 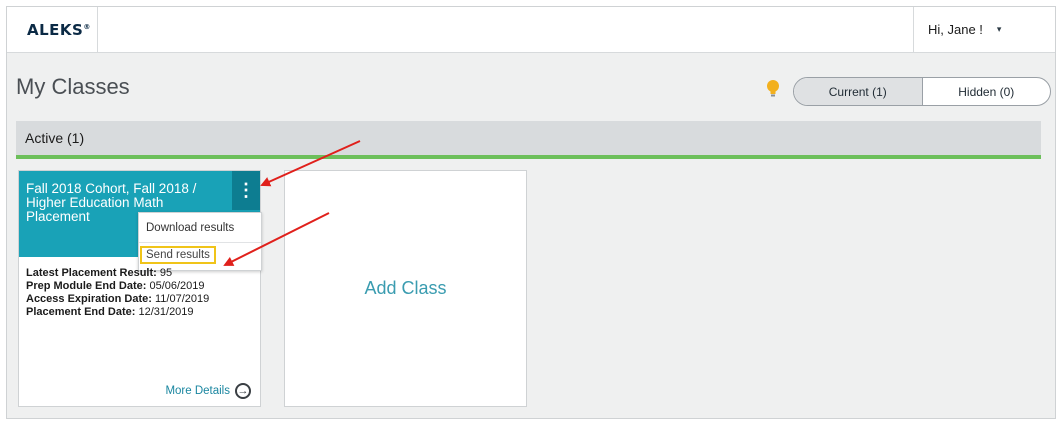 What do you see at coordinates (858, 91) in the screenshot?
I see `tab-current: Current (1)` at bounding box center [858, 91].